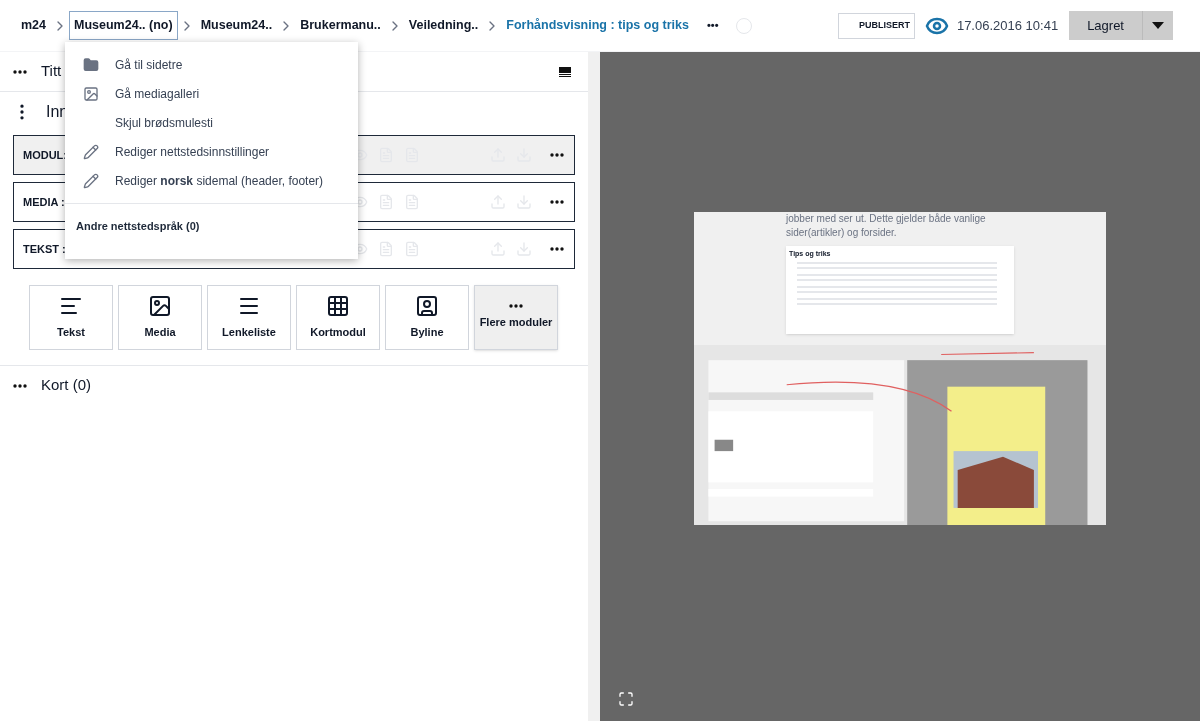  What do you see at coordinates (44, 249) in the screenshot?
I see `module-label: TEKST :` at bounding box center [44, 249].